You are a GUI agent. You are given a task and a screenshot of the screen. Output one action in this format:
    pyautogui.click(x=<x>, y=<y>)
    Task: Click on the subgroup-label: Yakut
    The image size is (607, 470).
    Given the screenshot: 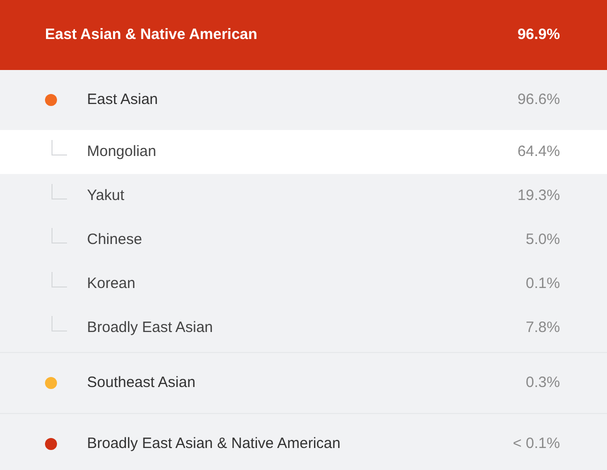 What is the action you would take?
    pyautogui.click(x=105, y=196)
    